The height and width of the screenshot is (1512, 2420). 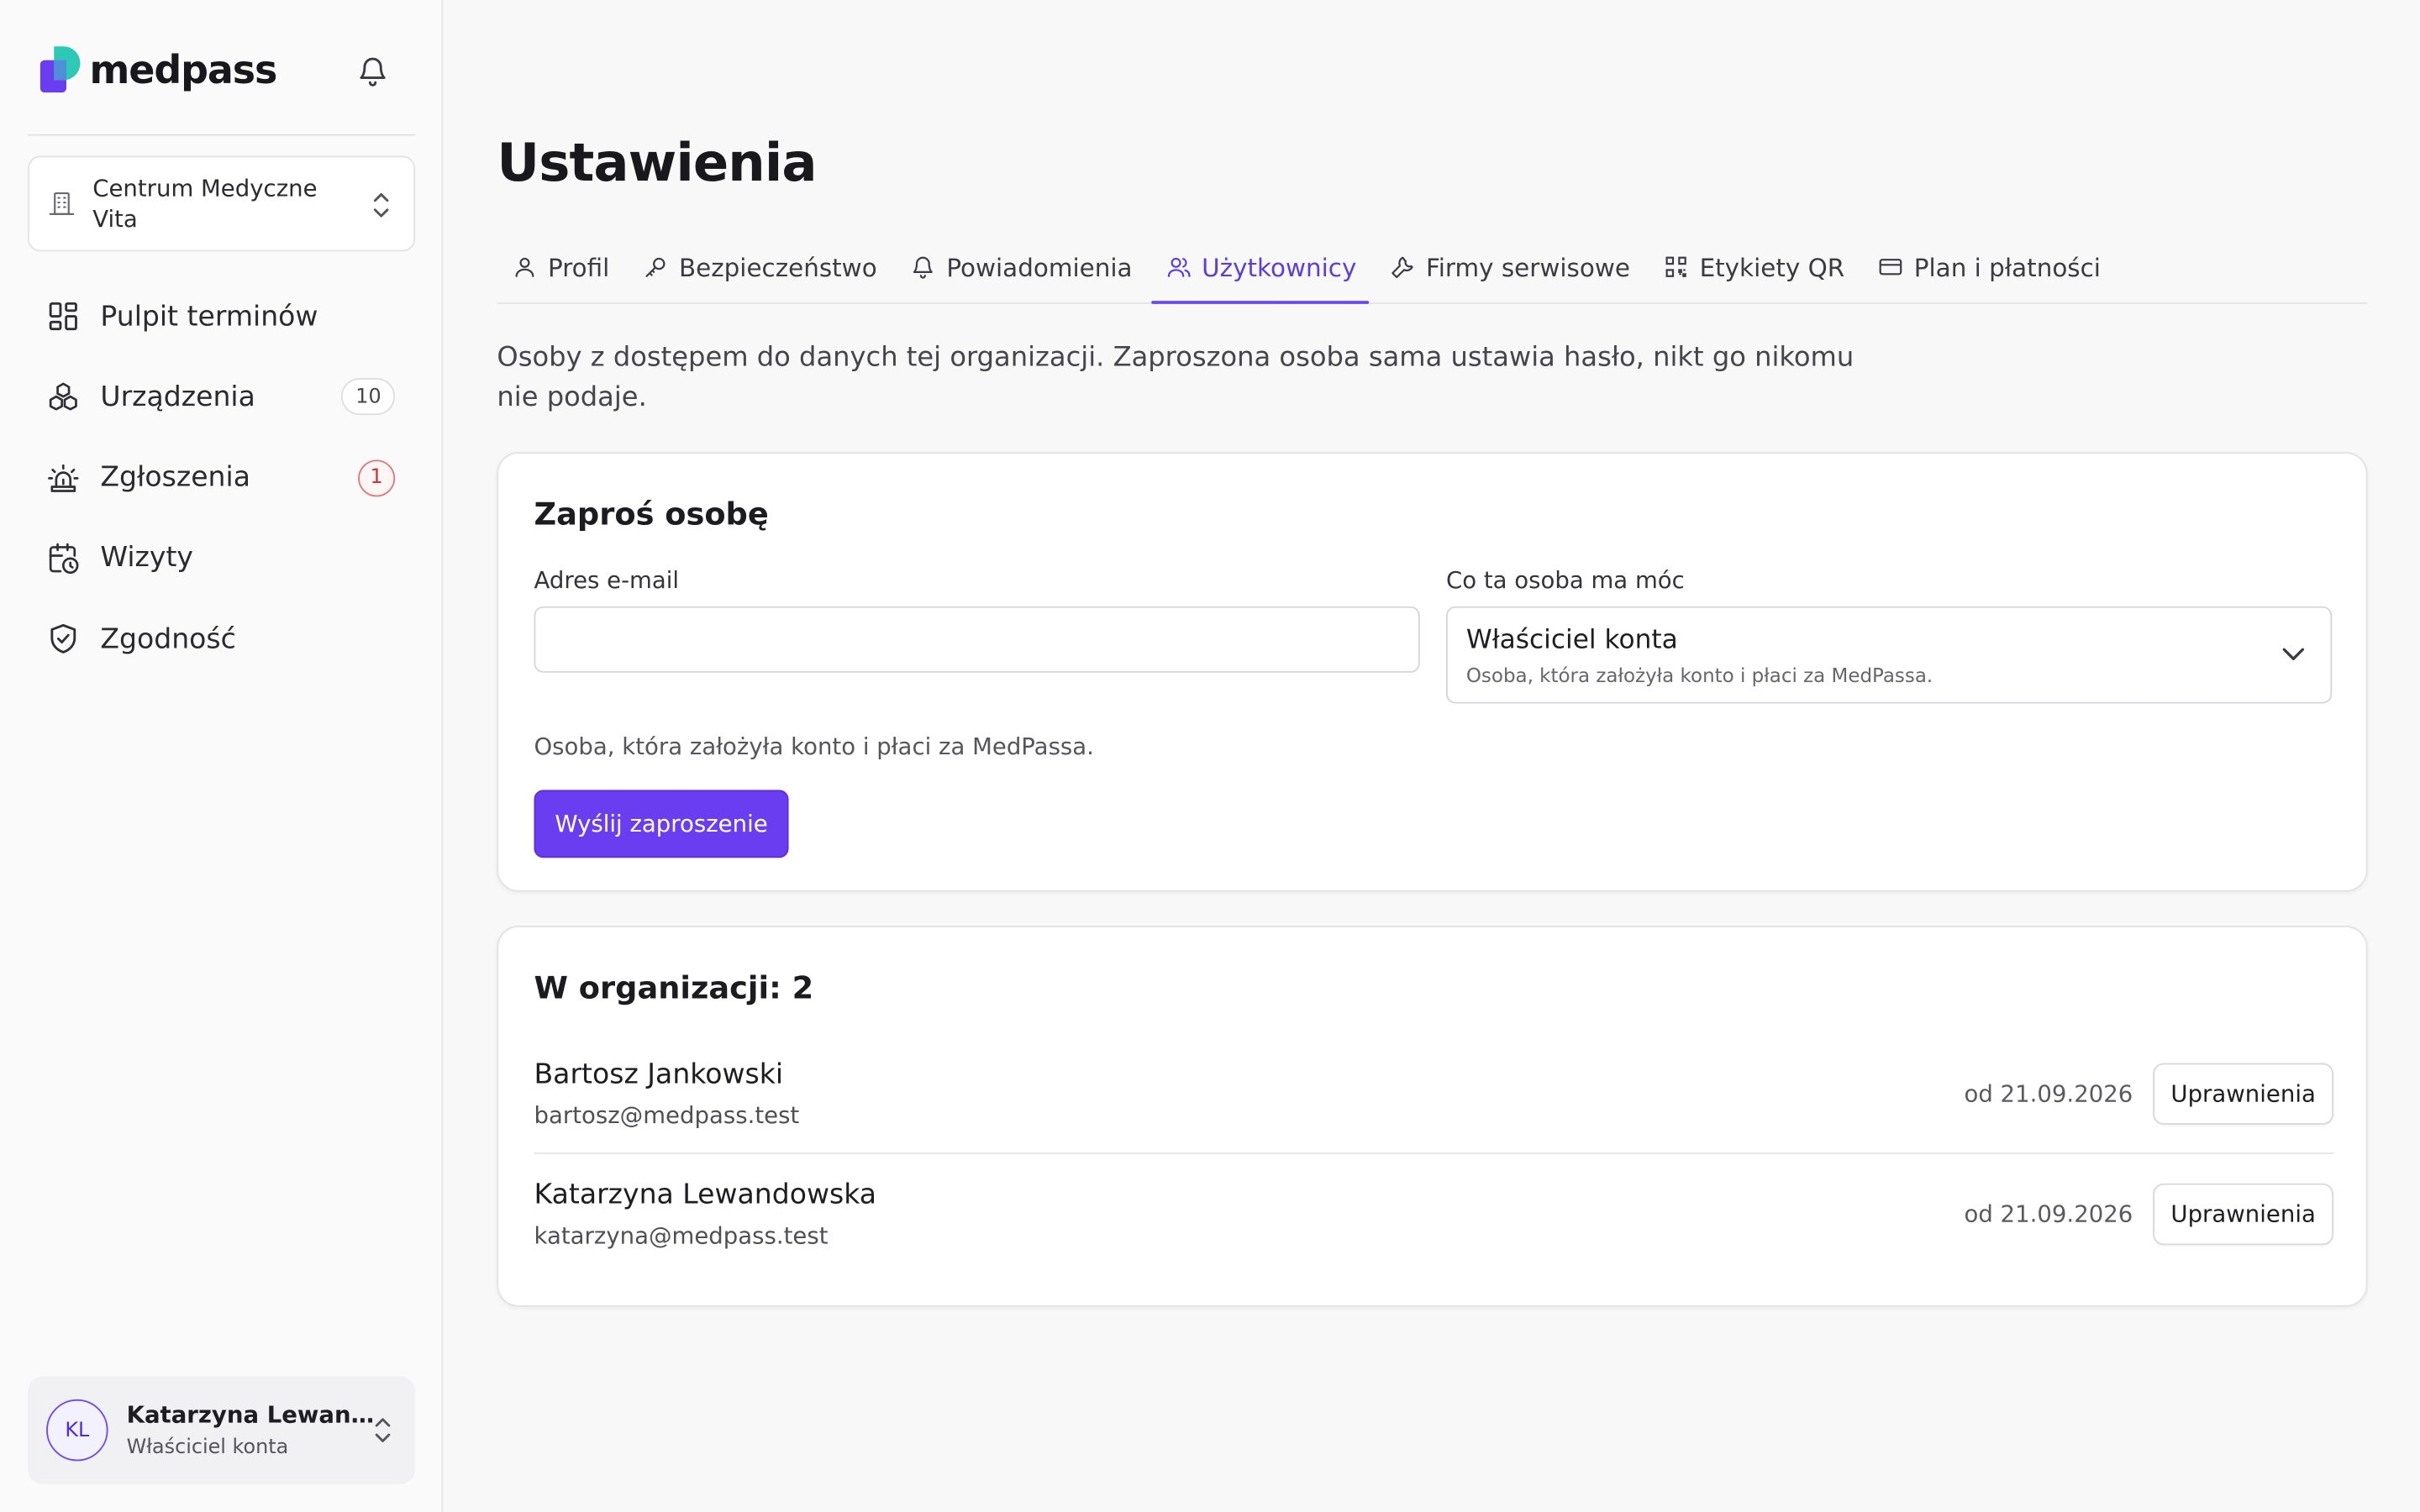 I want to click on shield-check-icon, so click(x=63, y=639).